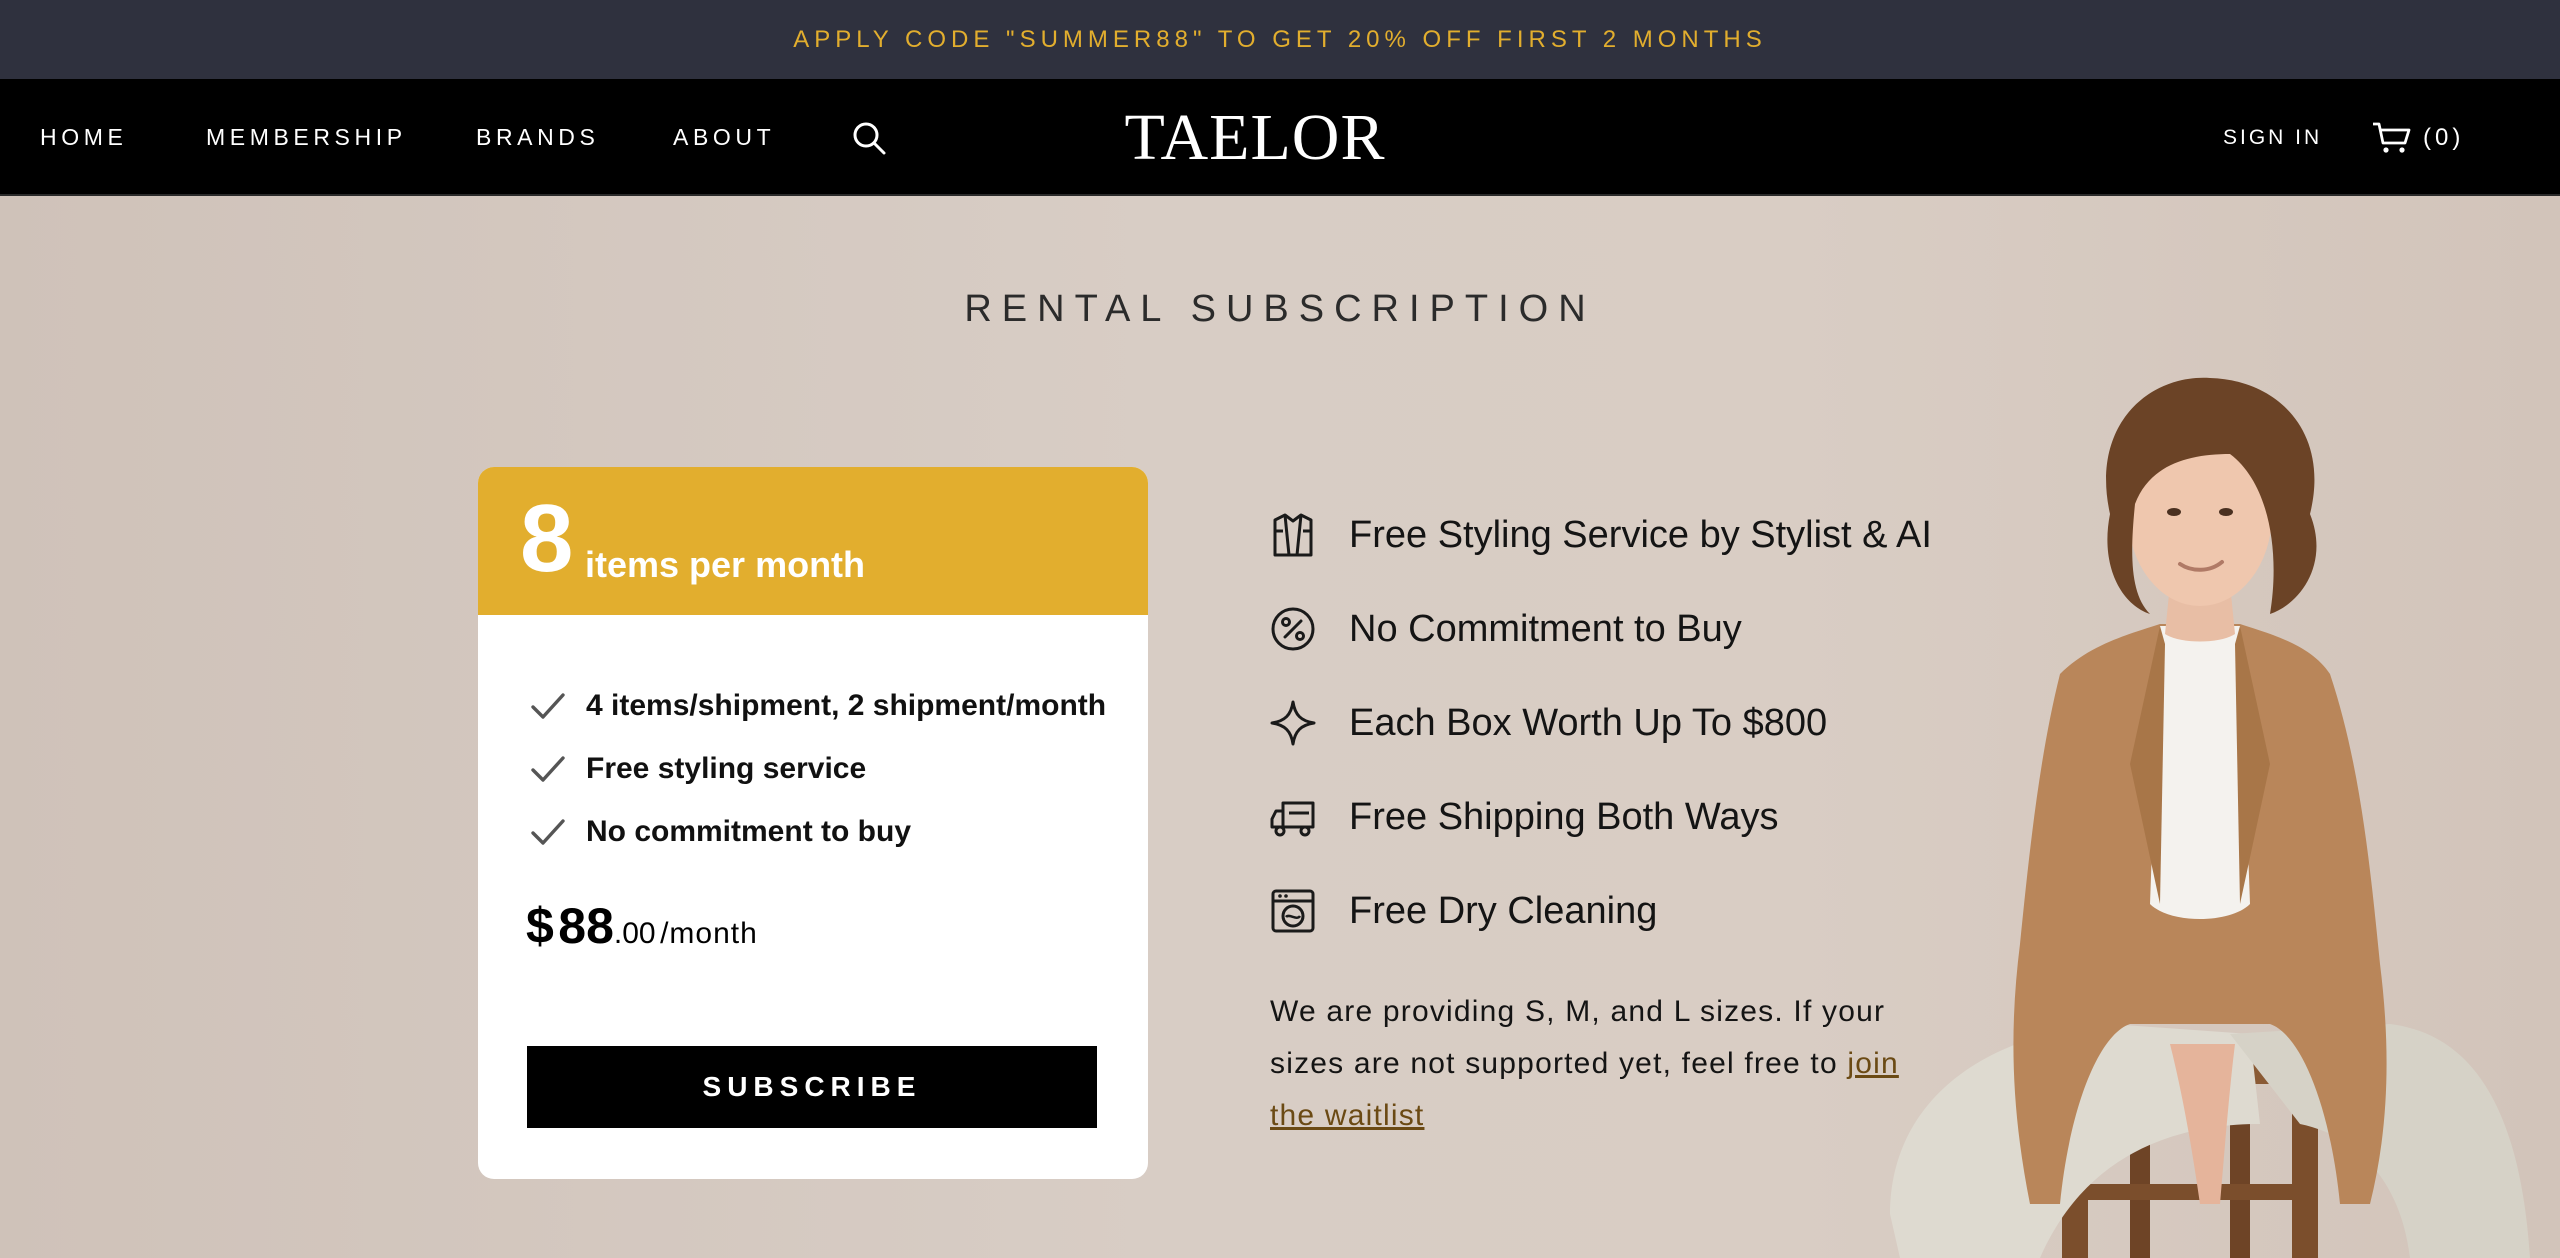 The width and height of the screenshot is (2560, 1258). I want to click on search-icon, so click(869, 137).